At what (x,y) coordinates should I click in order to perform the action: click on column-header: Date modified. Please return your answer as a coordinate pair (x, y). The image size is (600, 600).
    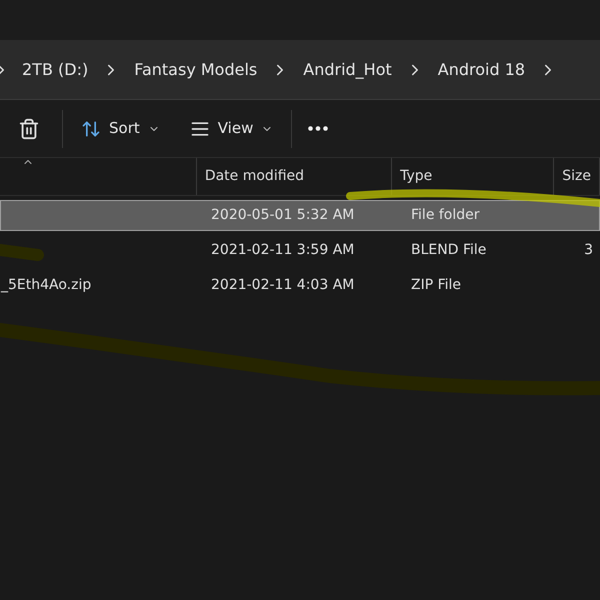
    Looking at the image, I should click on (294, 176).